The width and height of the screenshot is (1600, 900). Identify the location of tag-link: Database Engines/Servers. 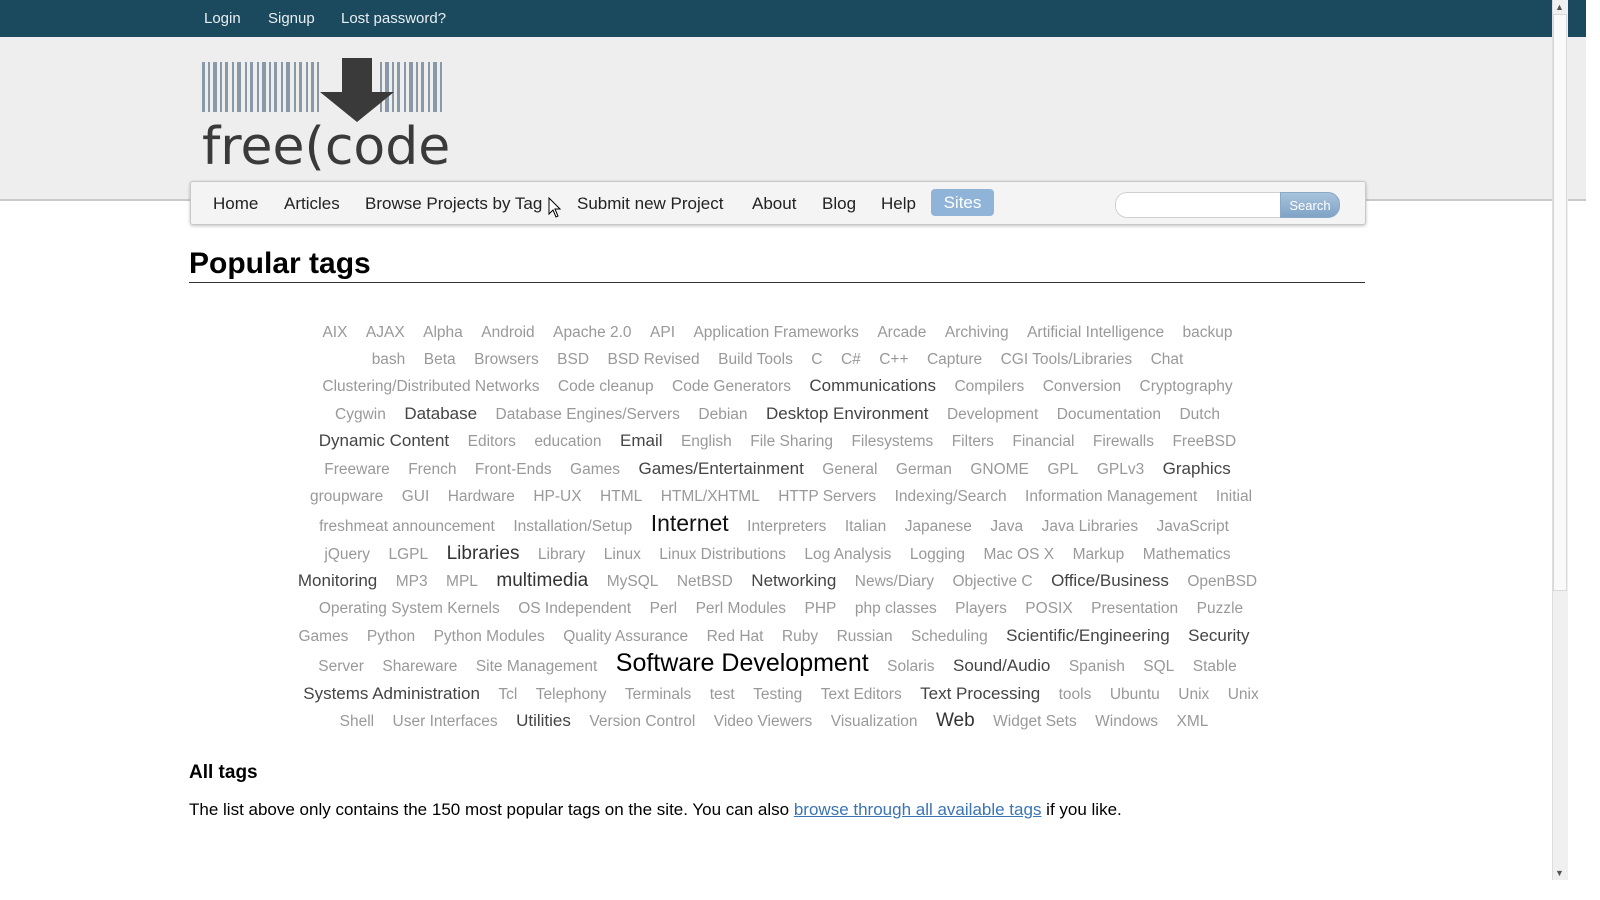
(588, 414).